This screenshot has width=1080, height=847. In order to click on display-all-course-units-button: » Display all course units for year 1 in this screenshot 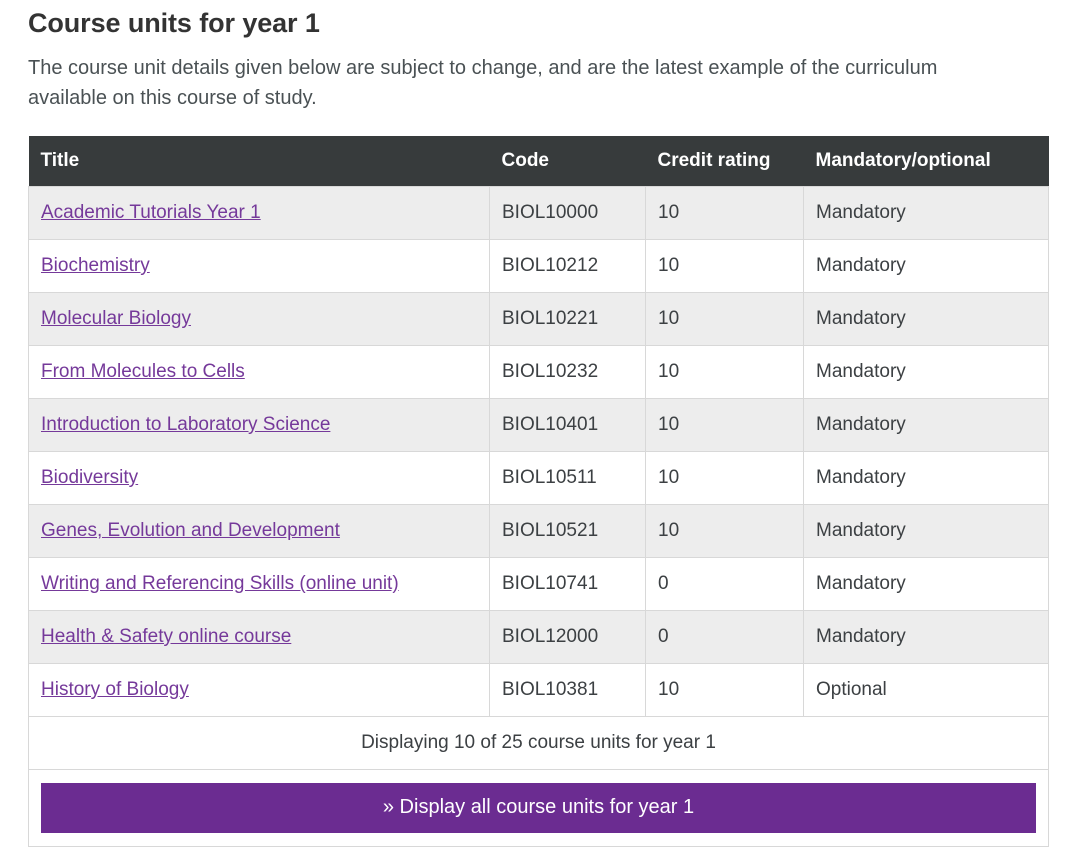, I will do `click(538, 808)`.